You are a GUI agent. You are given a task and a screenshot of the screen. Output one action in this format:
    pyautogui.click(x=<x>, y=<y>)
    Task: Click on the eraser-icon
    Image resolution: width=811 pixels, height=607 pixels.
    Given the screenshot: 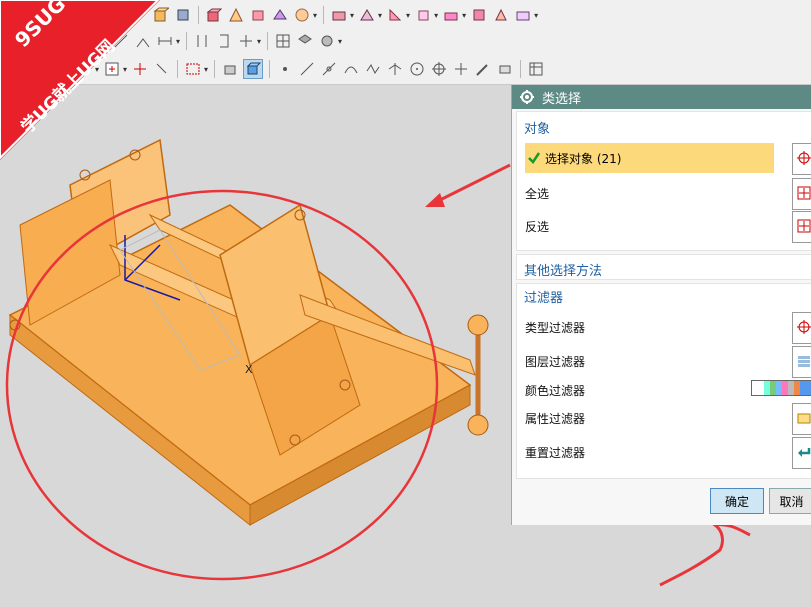 What is the action you would take?
    pyautogui.click(x=505, y=69)
    